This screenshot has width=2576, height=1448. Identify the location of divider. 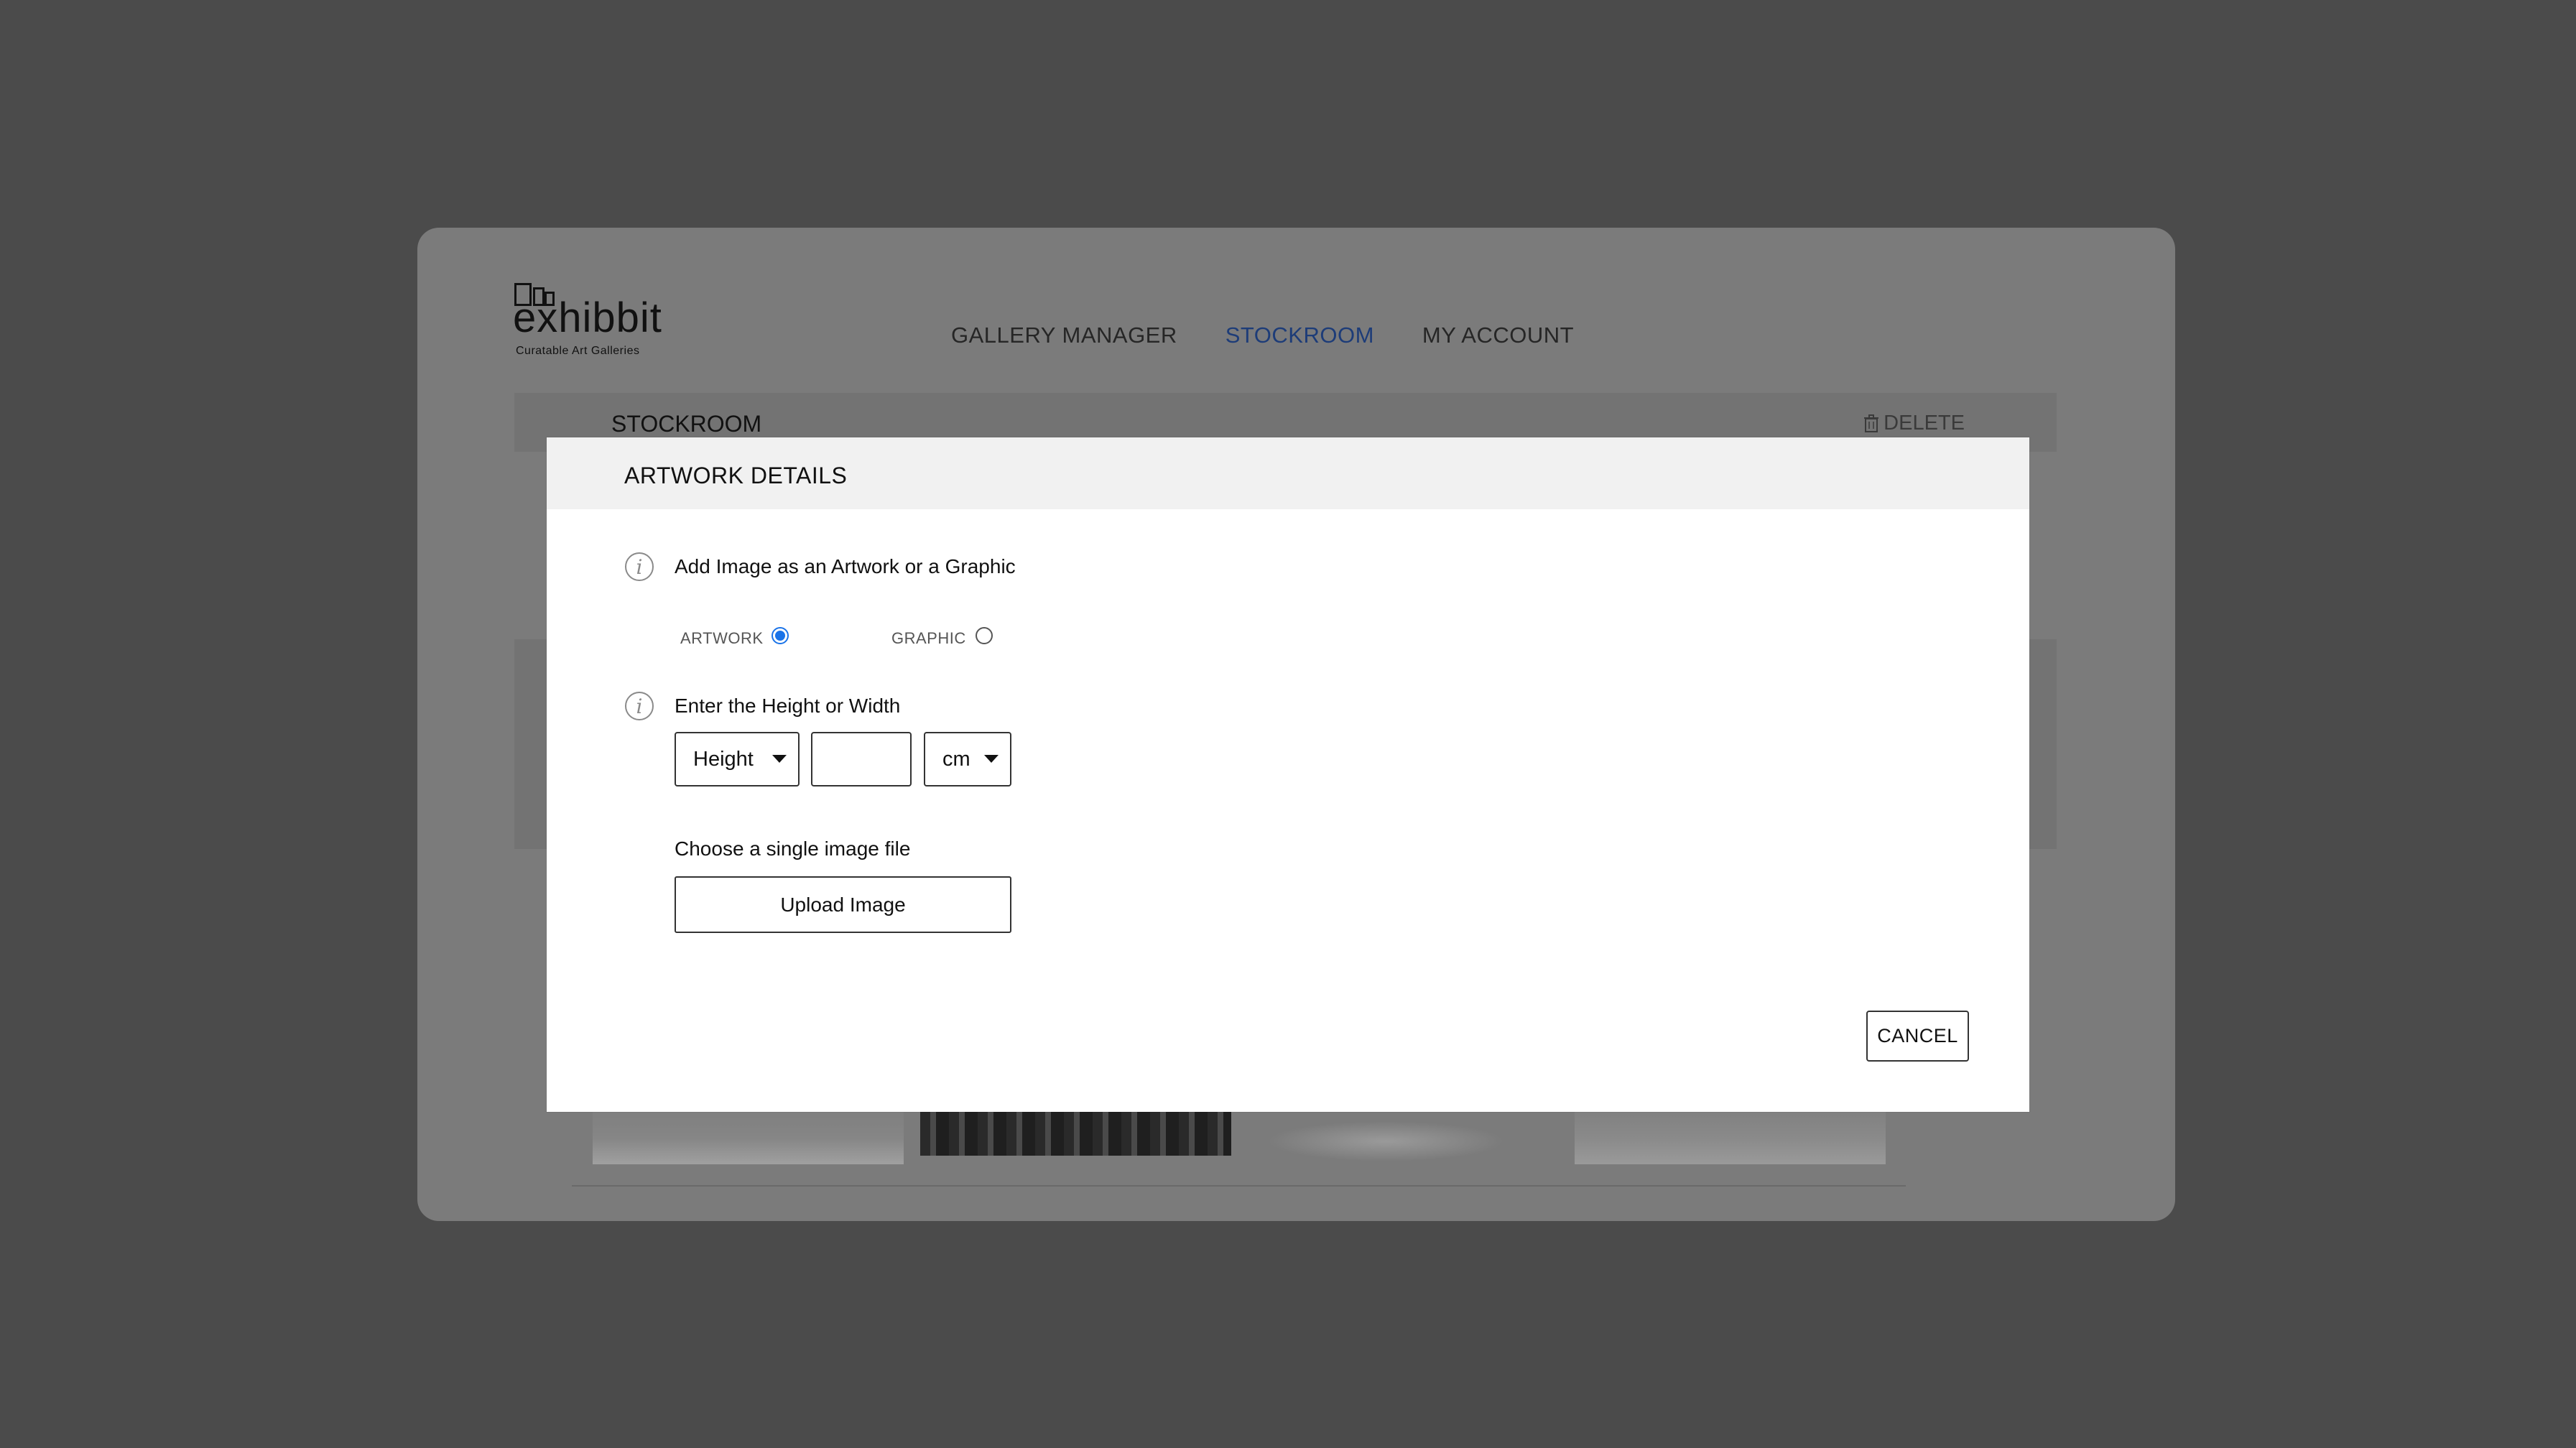
(1239, 1186).